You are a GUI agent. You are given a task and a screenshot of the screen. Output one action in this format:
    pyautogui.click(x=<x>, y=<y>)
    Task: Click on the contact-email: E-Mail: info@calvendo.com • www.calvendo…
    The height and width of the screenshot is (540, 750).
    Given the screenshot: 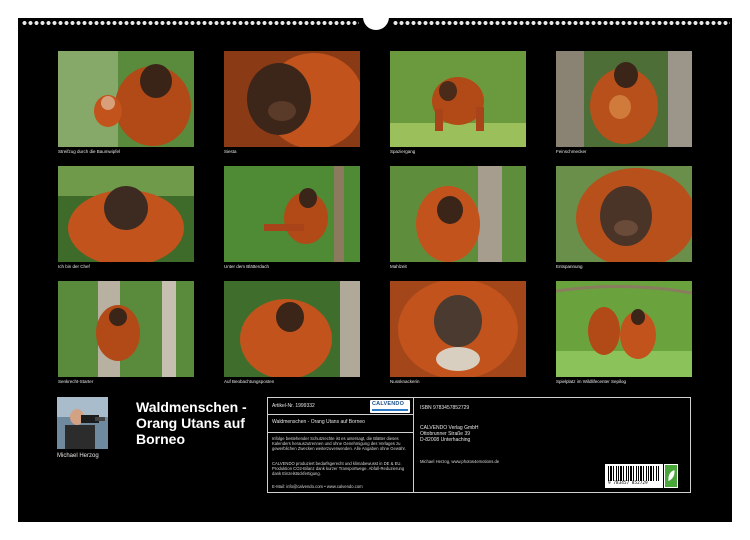 What is the action you would take?
    pyautogui.click(x=317, y=486)
    